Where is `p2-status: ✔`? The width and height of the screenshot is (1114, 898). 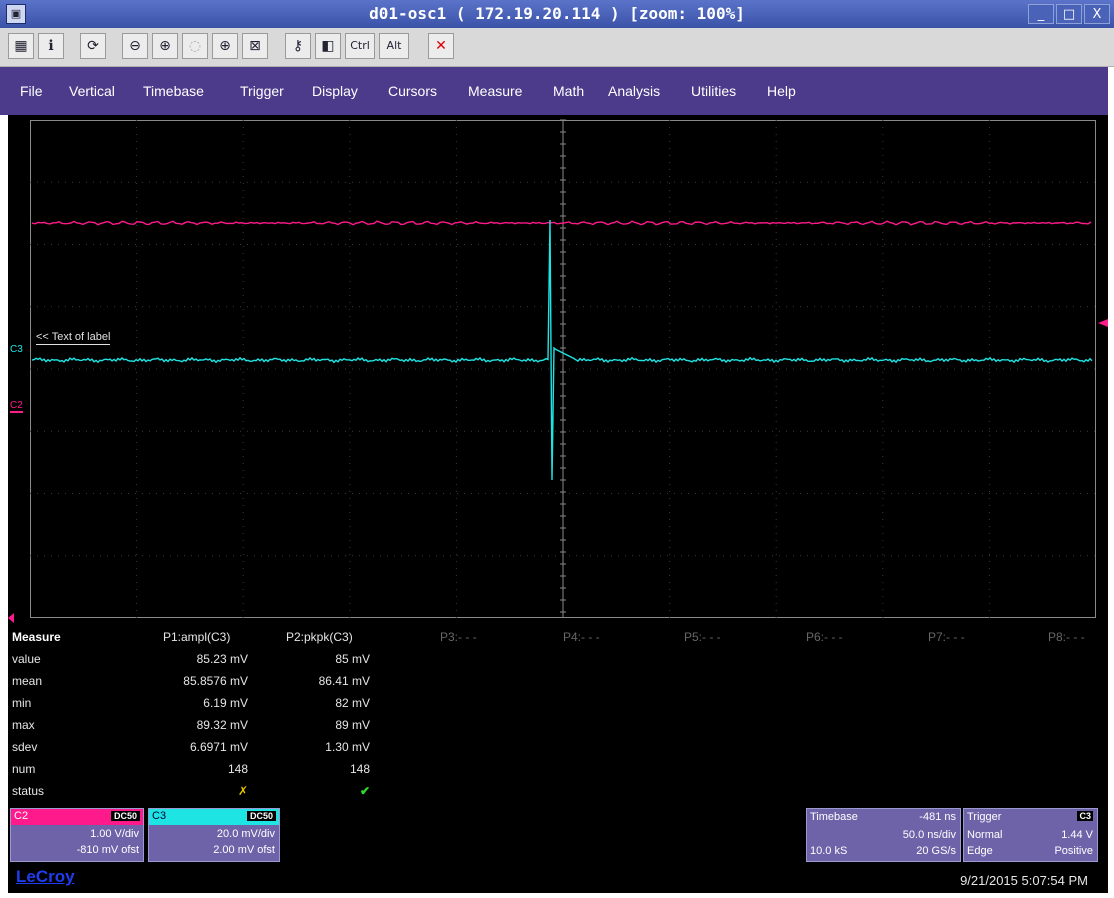
p2-status: ✔ is located at coordinates (364, 791).